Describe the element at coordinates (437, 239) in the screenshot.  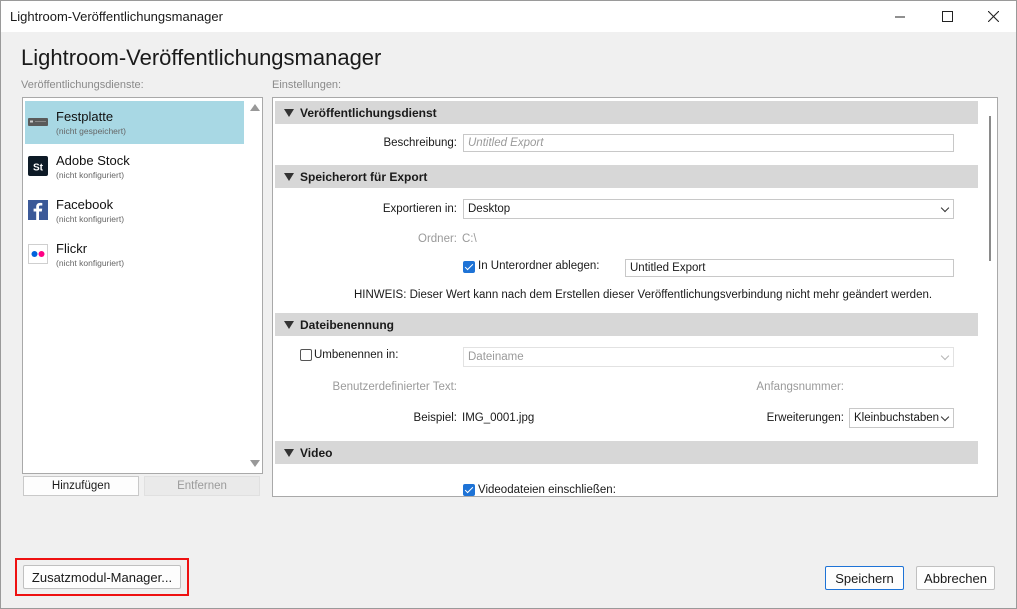
I see `folder-label: Ordner:` at that location.